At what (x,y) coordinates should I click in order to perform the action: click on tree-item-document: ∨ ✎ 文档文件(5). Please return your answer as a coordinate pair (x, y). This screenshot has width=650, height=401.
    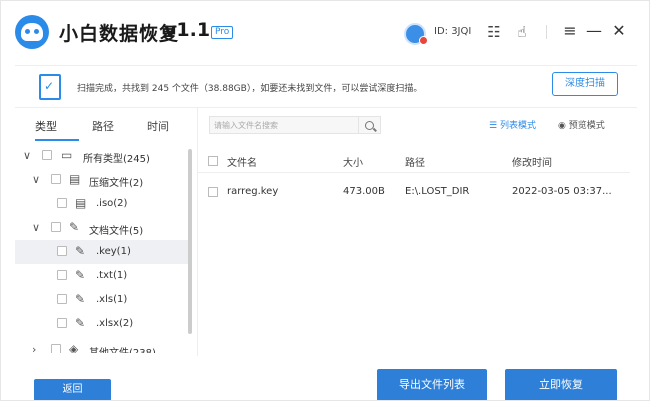
    Looking at the image, I should click on (102, 228).